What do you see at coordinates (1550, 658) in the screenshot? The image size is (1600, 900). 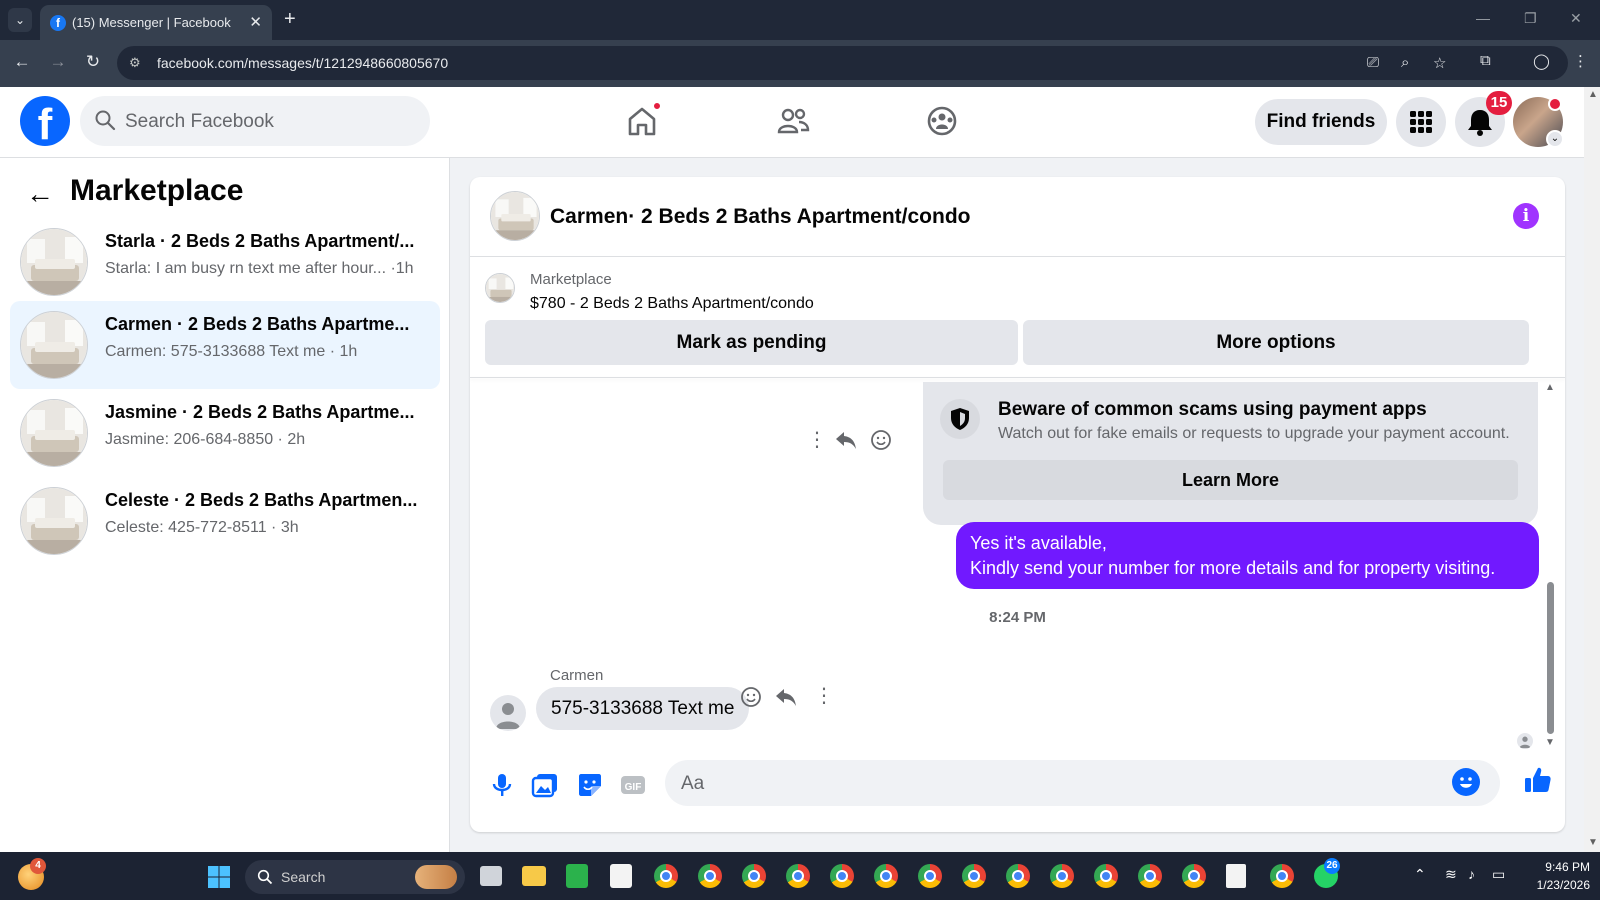 I see `scrollbar-thumb` at bounding box center [1550, 658].